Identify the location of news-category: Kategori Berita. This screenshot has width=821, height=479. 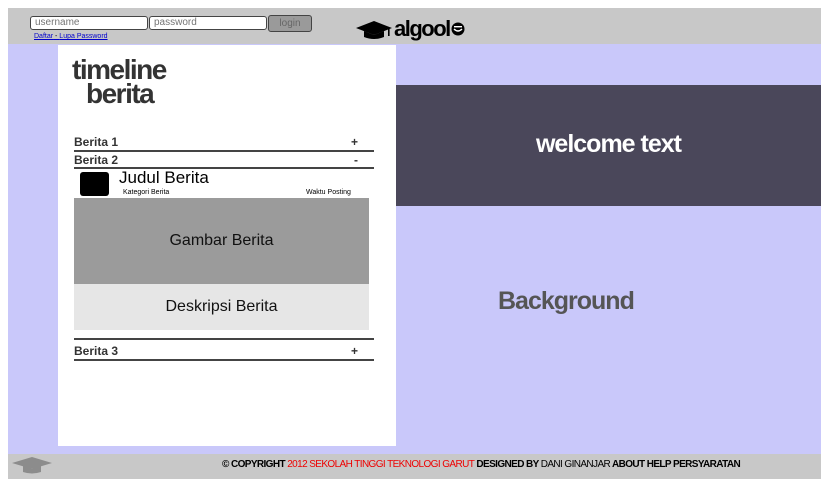
(146, 192).